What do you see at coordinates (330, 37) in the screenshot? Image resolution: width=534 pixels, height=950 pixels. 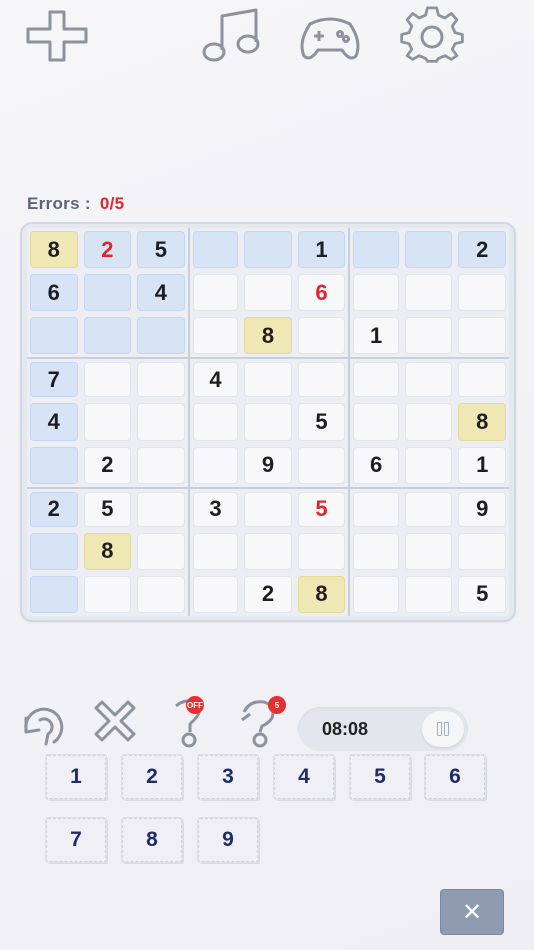 I see `gamepad-icon` at bounding box center [330, 37].